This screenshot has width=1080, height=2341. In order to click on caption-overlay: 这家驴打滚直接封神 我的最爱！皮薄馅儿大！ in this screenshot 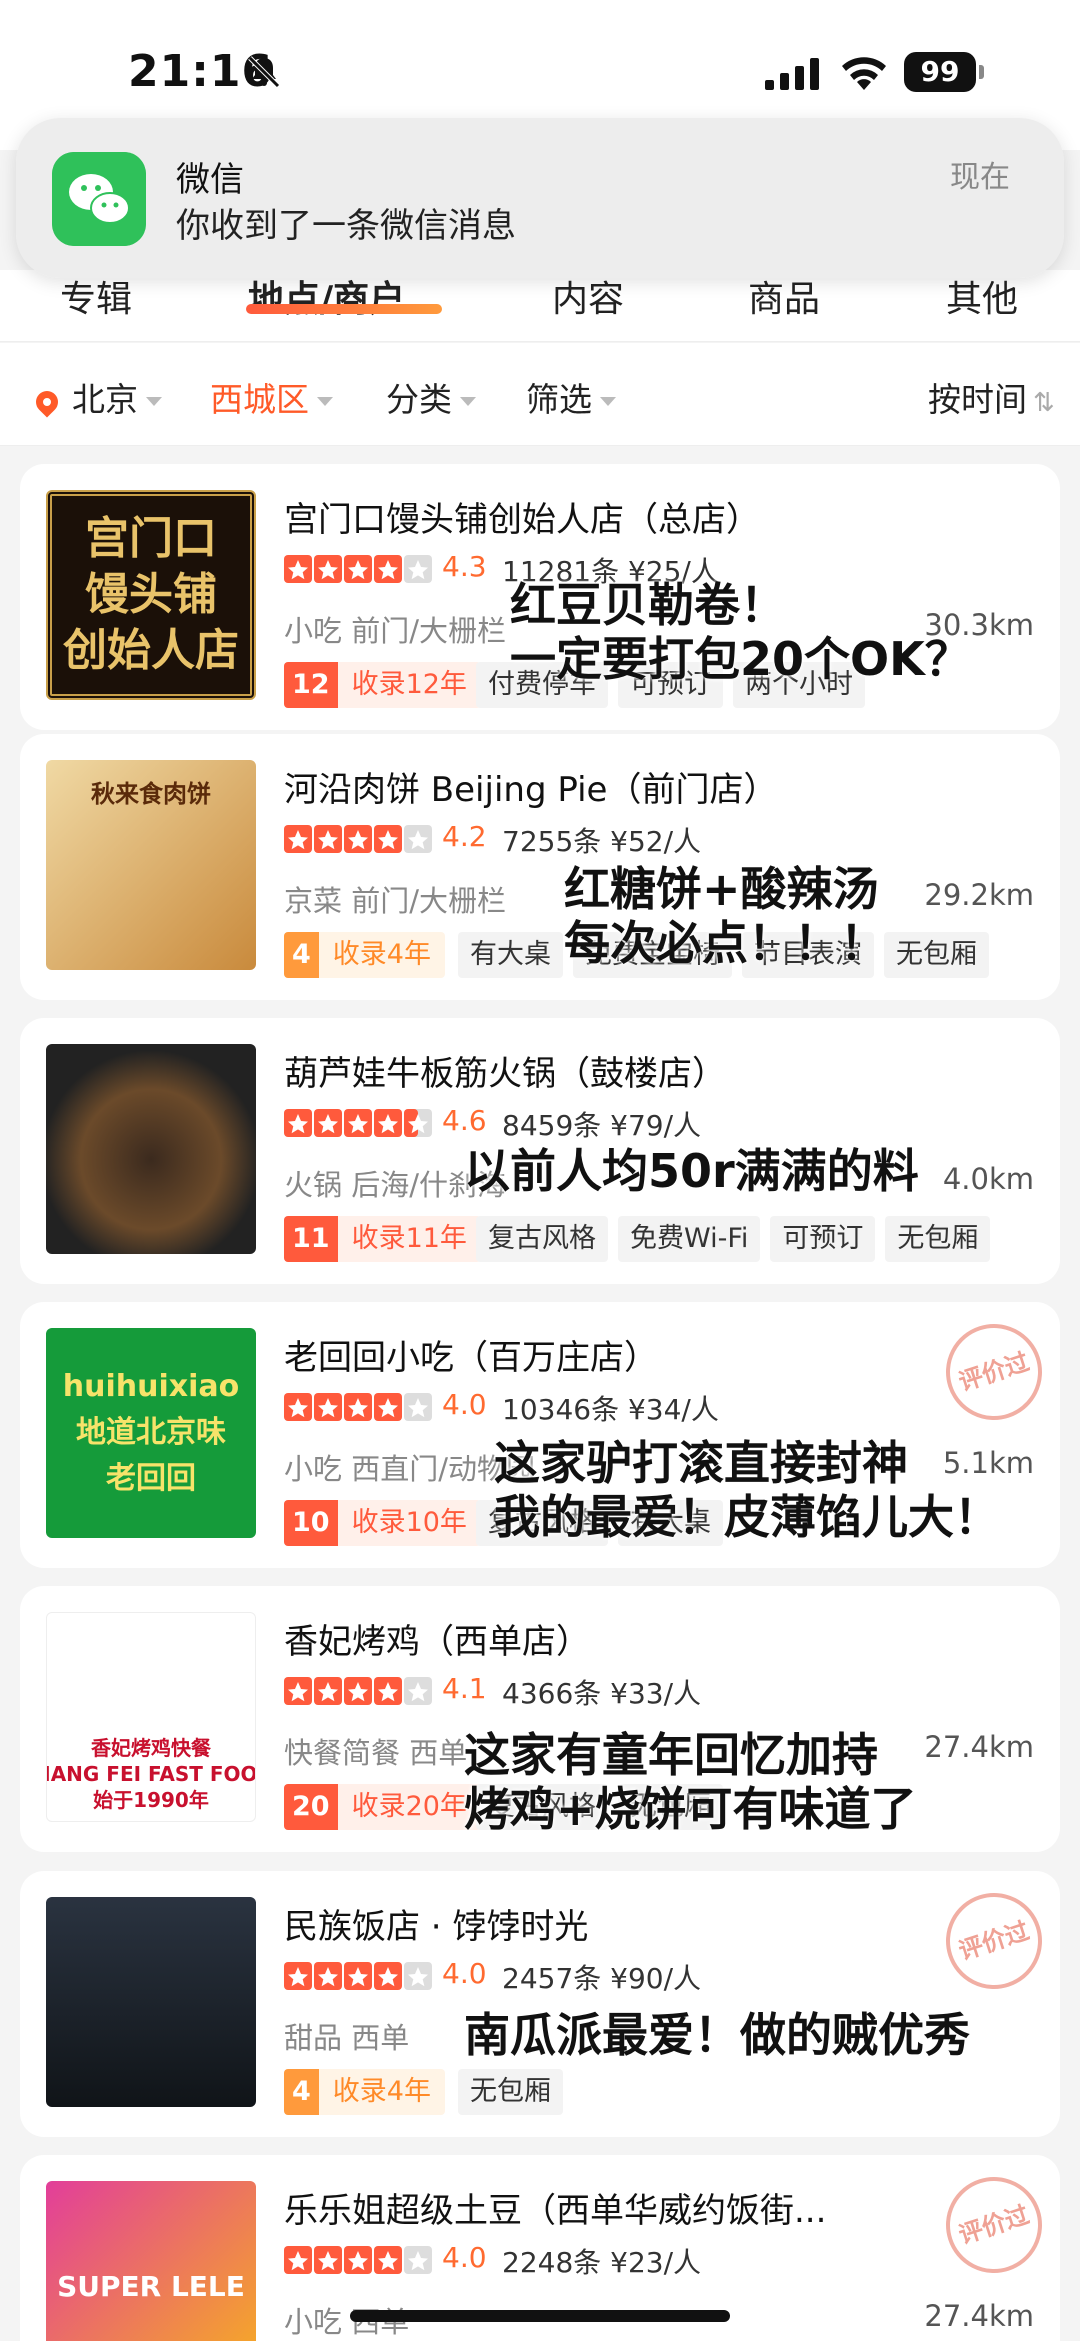, I will do `click(747, 1490)`.